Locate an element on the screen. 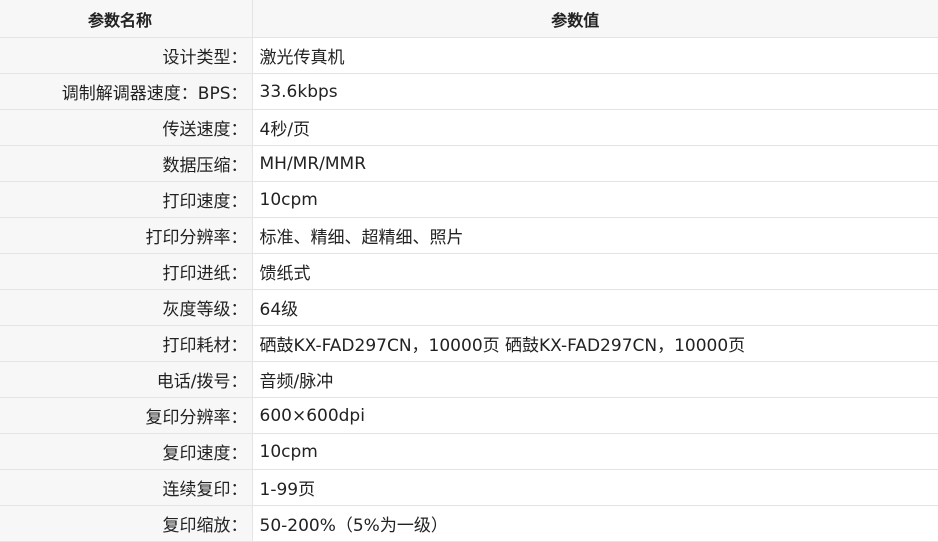 The width and height of the screenshot is (938, 542). param-name: 打印速度： is located at coordinates (126, 199).